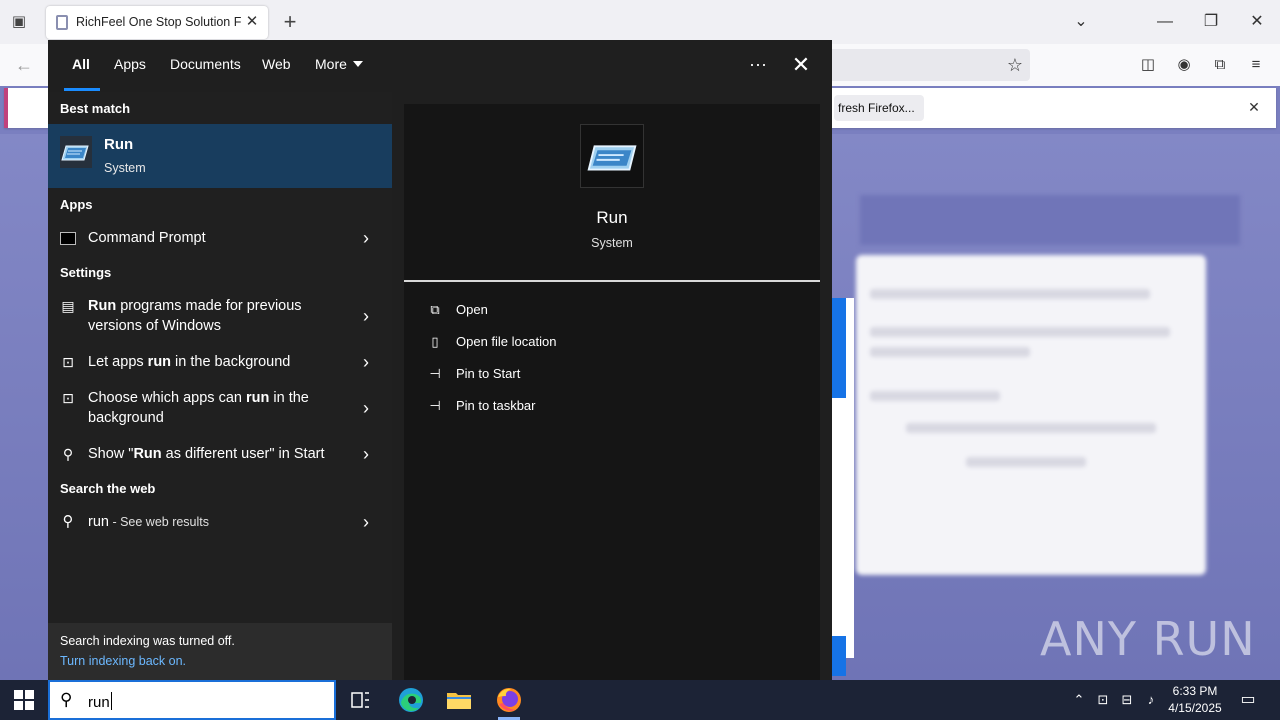  Describe the element at coordinates (220, 156) in the screenshot. I see `best-match-run: Run System` at that location.